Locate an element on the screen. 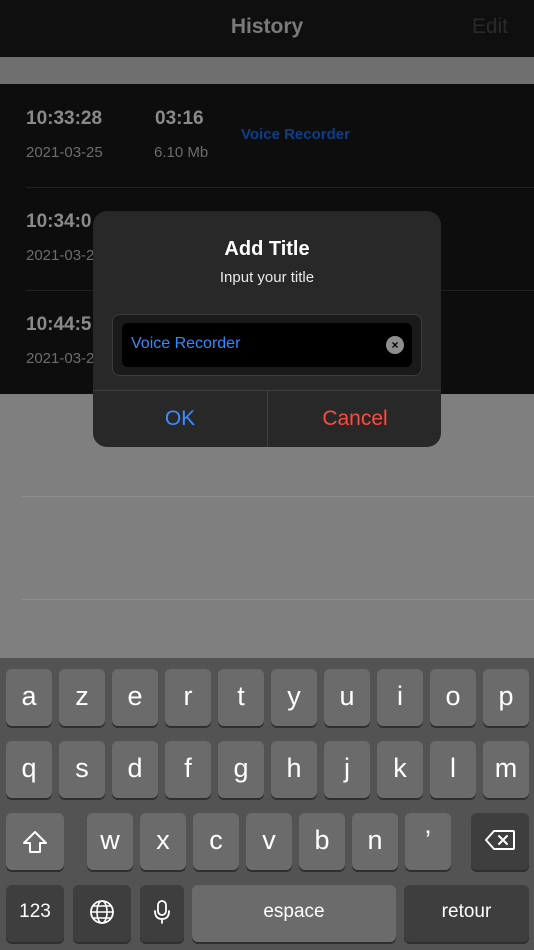 This screenshot has width=534, height=950. key-e: e is located at coordinates (135, 697).